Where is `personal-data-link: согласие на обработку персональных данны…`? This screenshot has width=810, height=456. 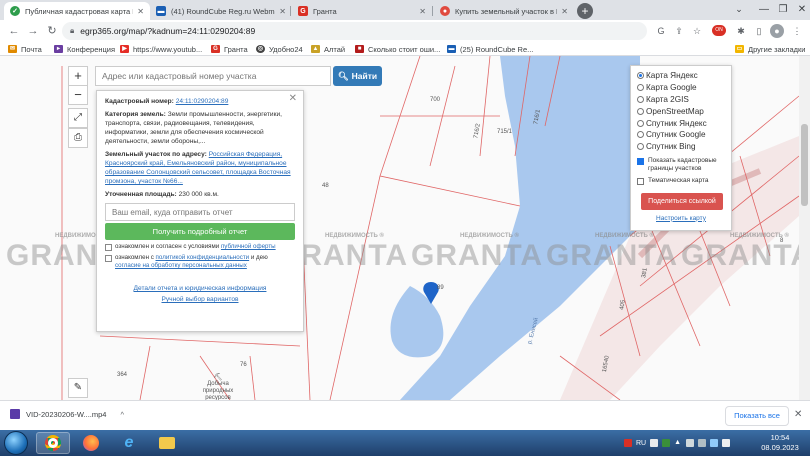 personal-data-link: согласие на обработку персональных данны… is located at coordinates (181, 265).